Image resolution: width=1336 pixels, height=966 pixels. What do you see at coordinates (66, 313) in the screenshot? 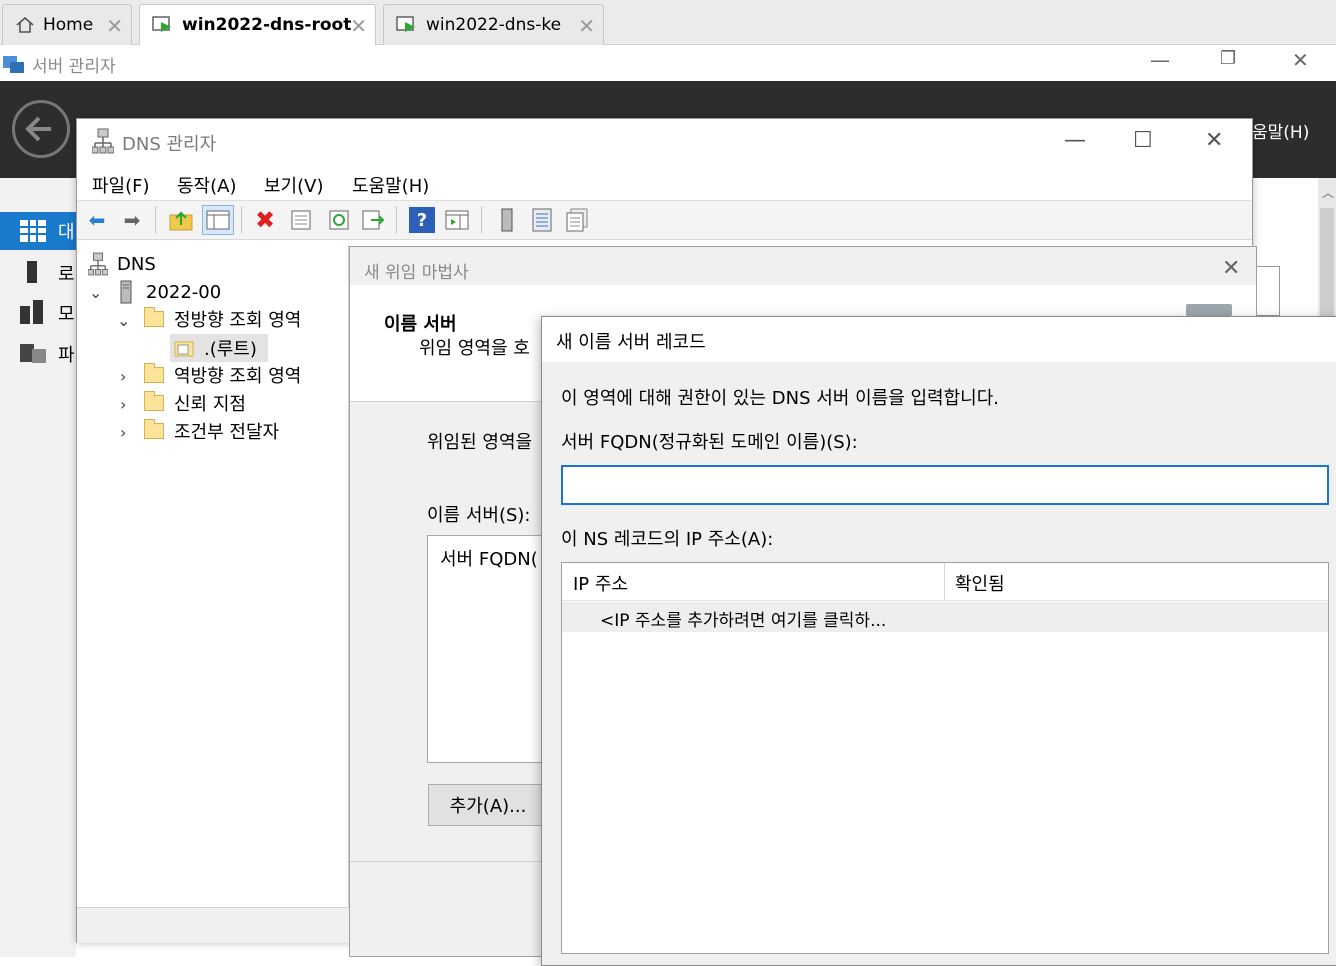
I see `sidebar-item-label: 모` at bounding box center [66, 313].